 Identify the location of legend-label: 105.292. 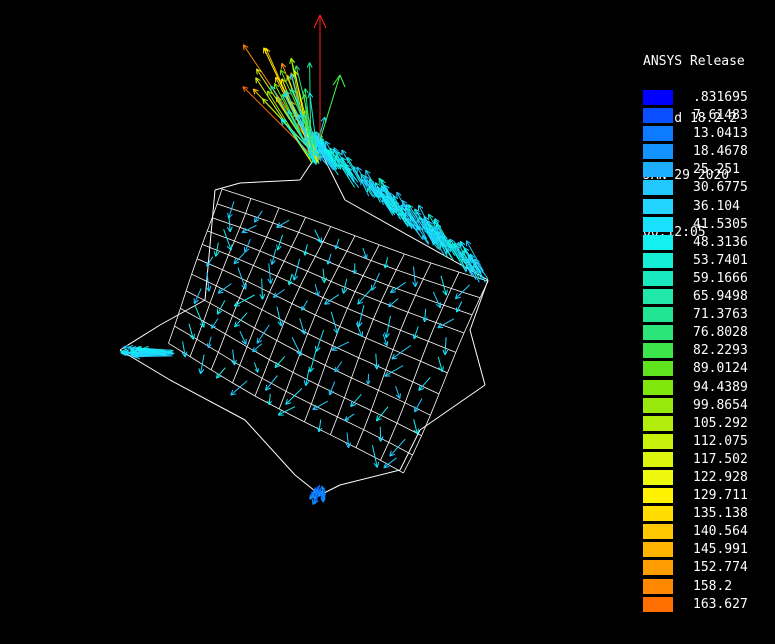
(720, 423).